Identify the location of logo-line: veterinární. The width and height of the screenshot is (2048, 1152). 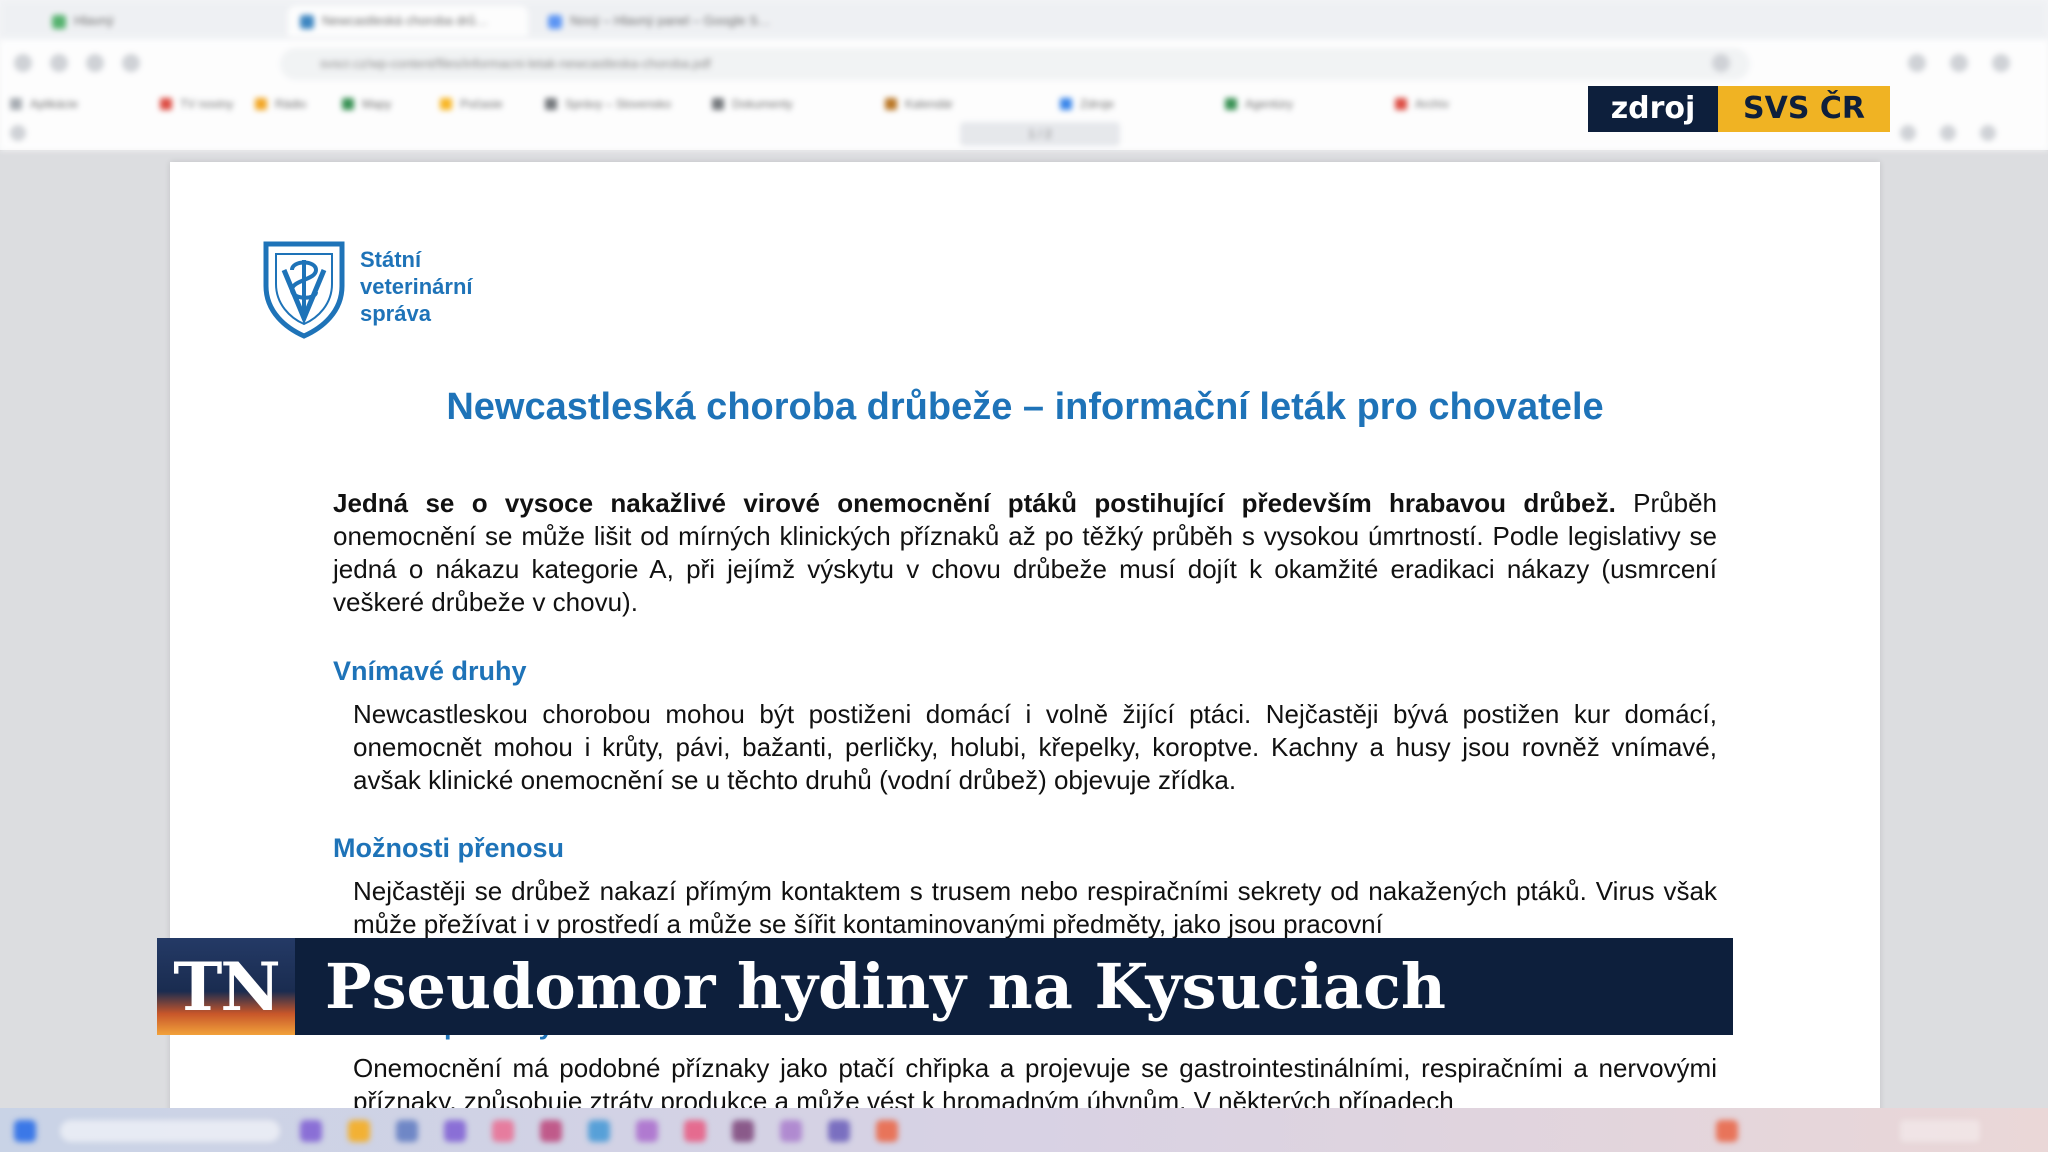
(416, 286).